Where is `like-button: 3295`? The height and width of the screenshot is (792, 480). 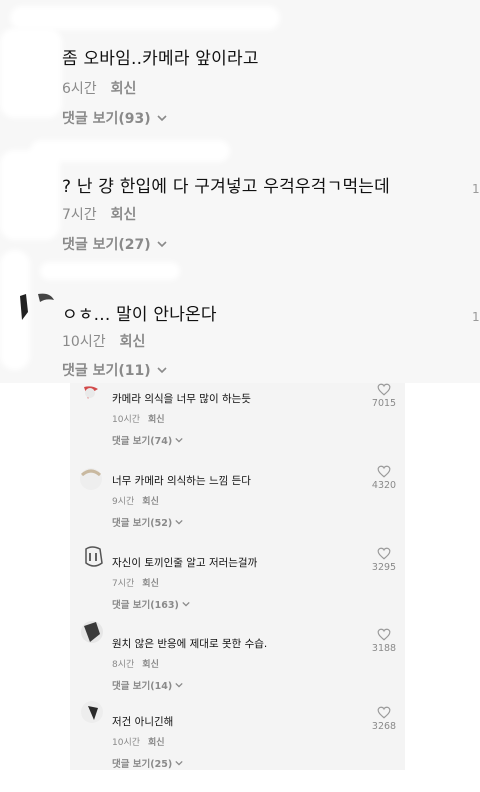
like-button: 3295 is located at coordinates (384, 560).